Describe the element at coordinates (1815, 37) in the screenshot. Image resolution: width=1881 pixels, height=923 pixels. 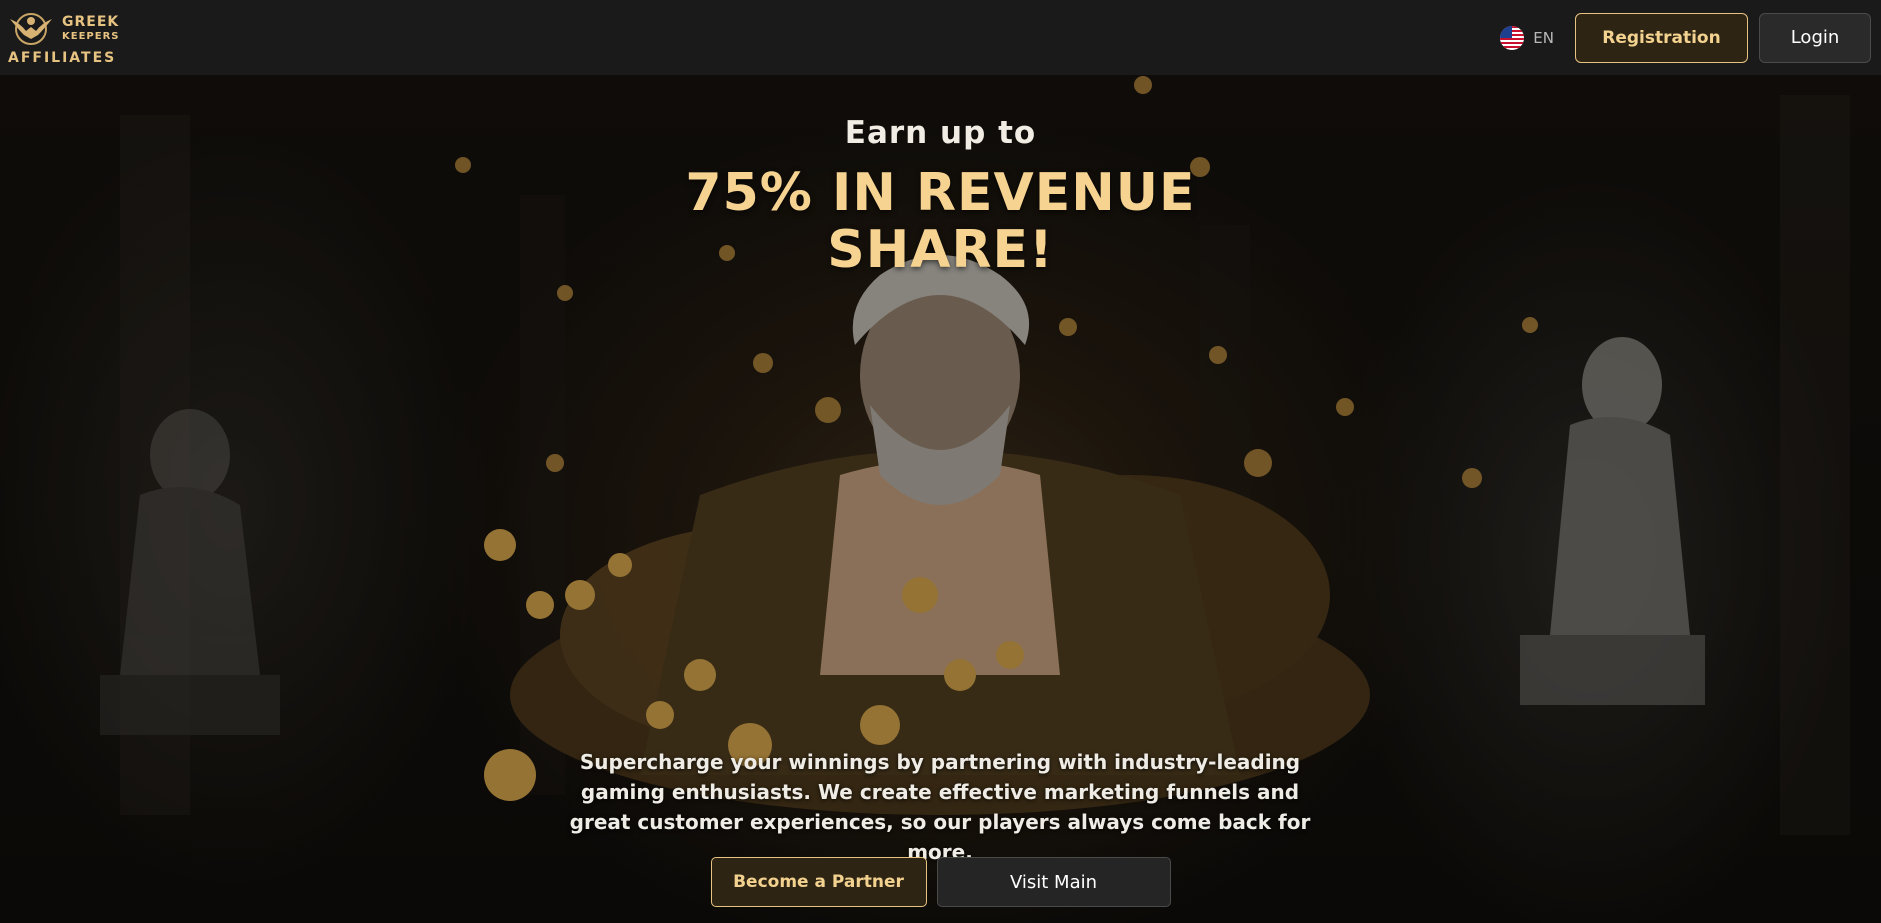
I see `login-button: Login` at that location.